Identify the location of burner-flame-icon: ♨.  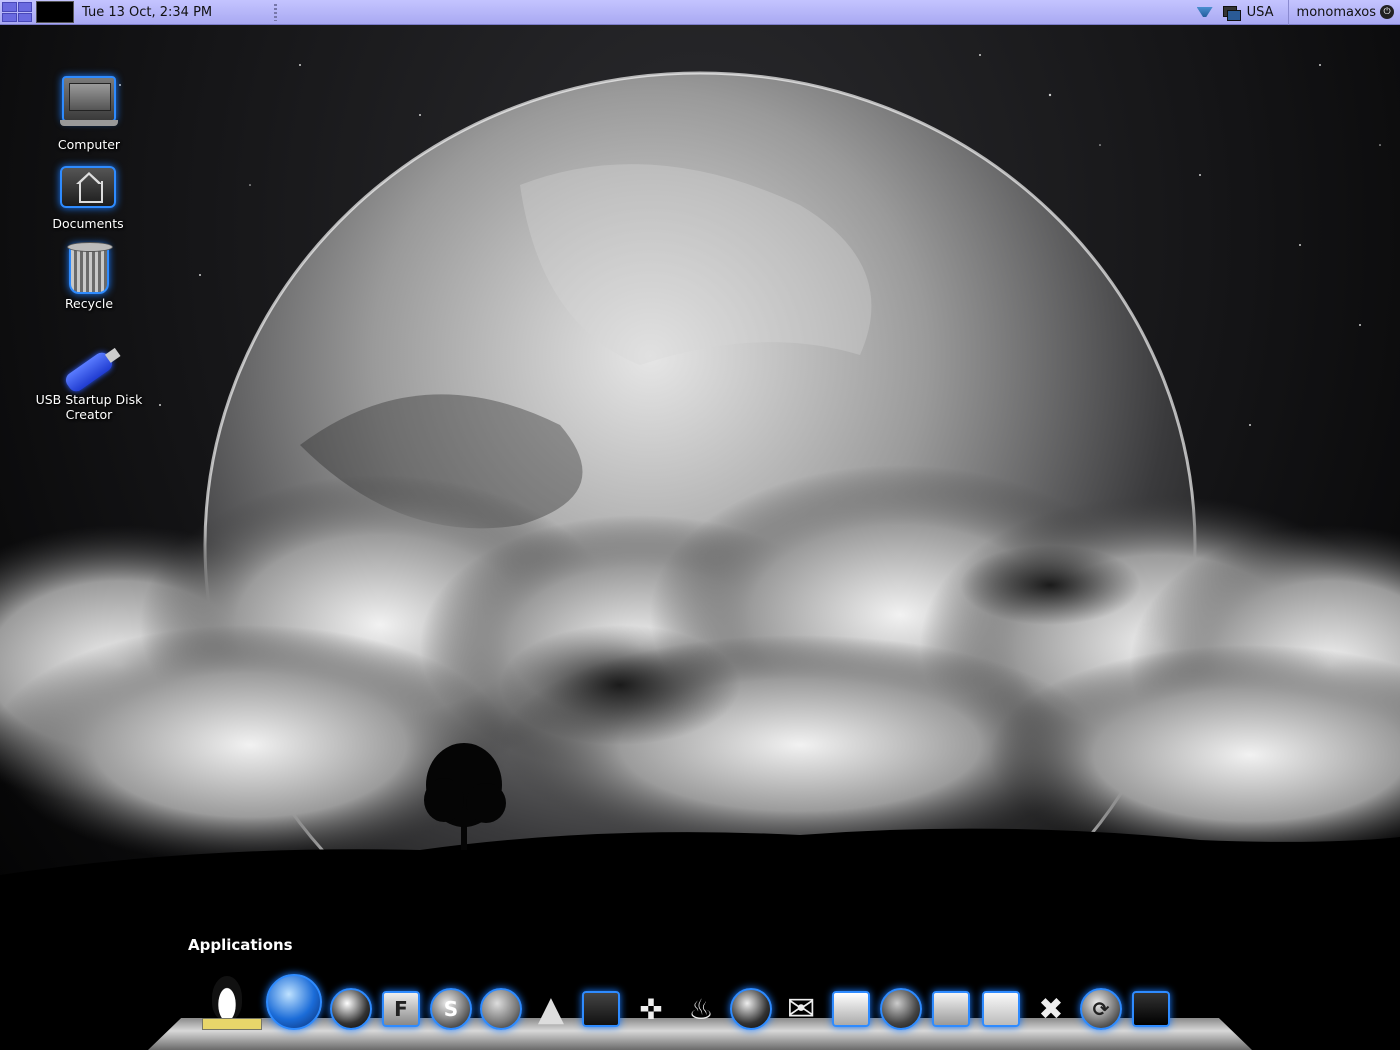
(701, 1009).